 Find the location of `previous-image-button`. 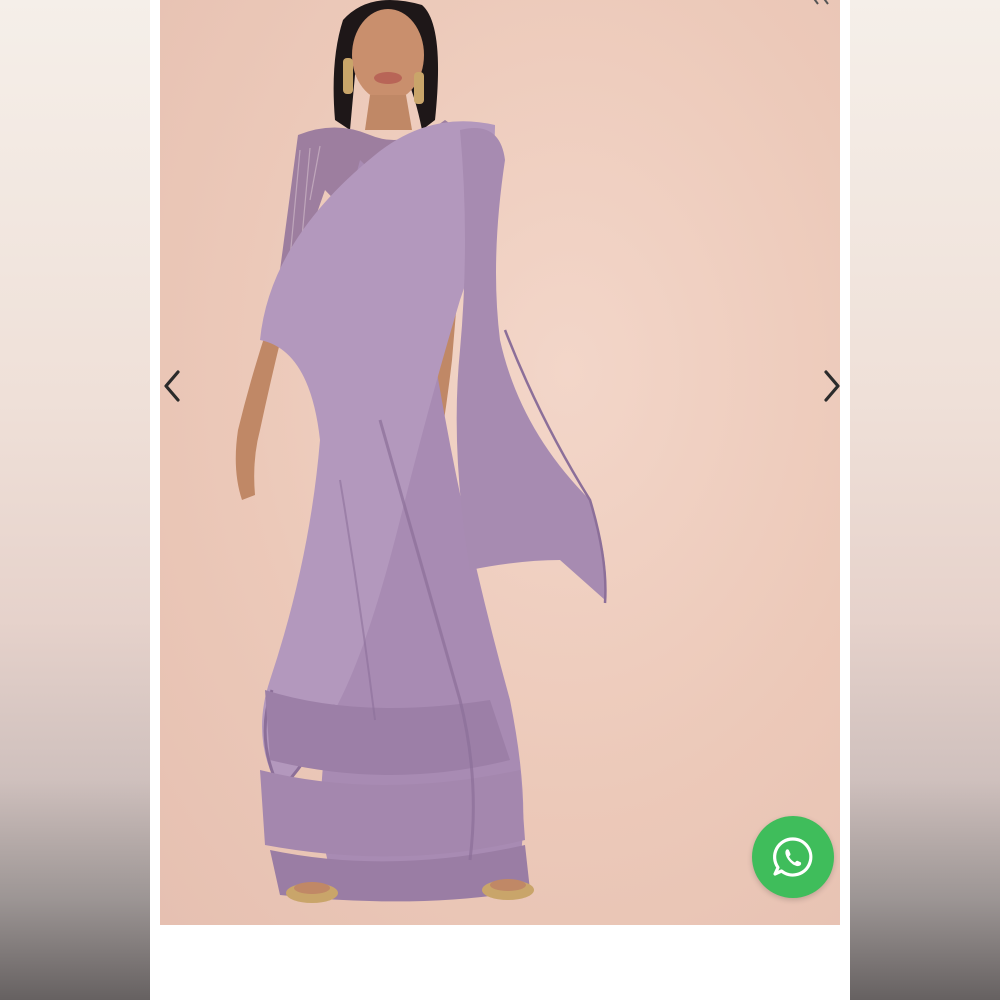

previous-image-button is located at coordinates (172, 386).